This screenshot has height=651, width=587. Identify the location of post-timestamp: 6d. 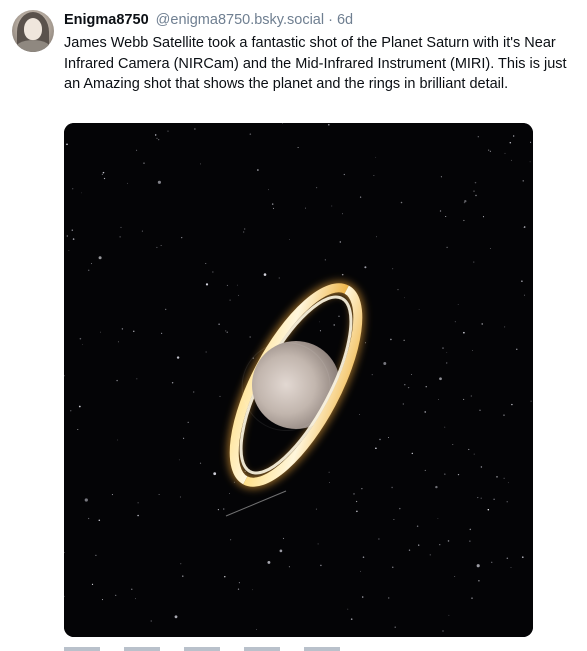
(345, 20).